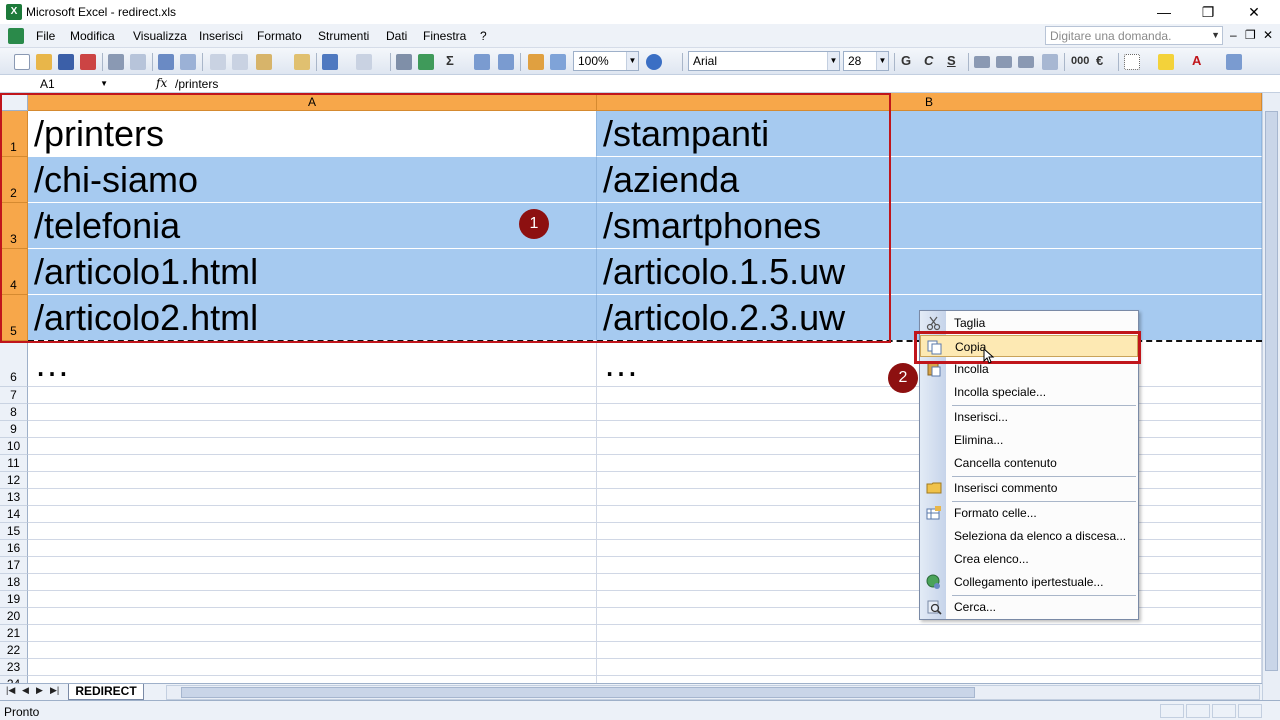 Image resolution: width=1280 pixels, height=720 pixels. I want to click on fill-color-icon, so click(1166, 62).